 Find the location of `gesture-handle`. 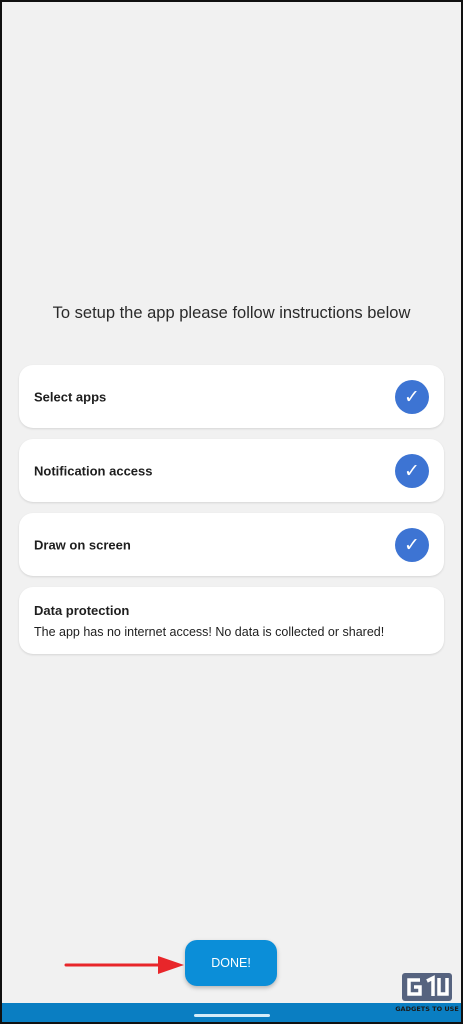

gesture-handle is located at coordinates (232, 1015).